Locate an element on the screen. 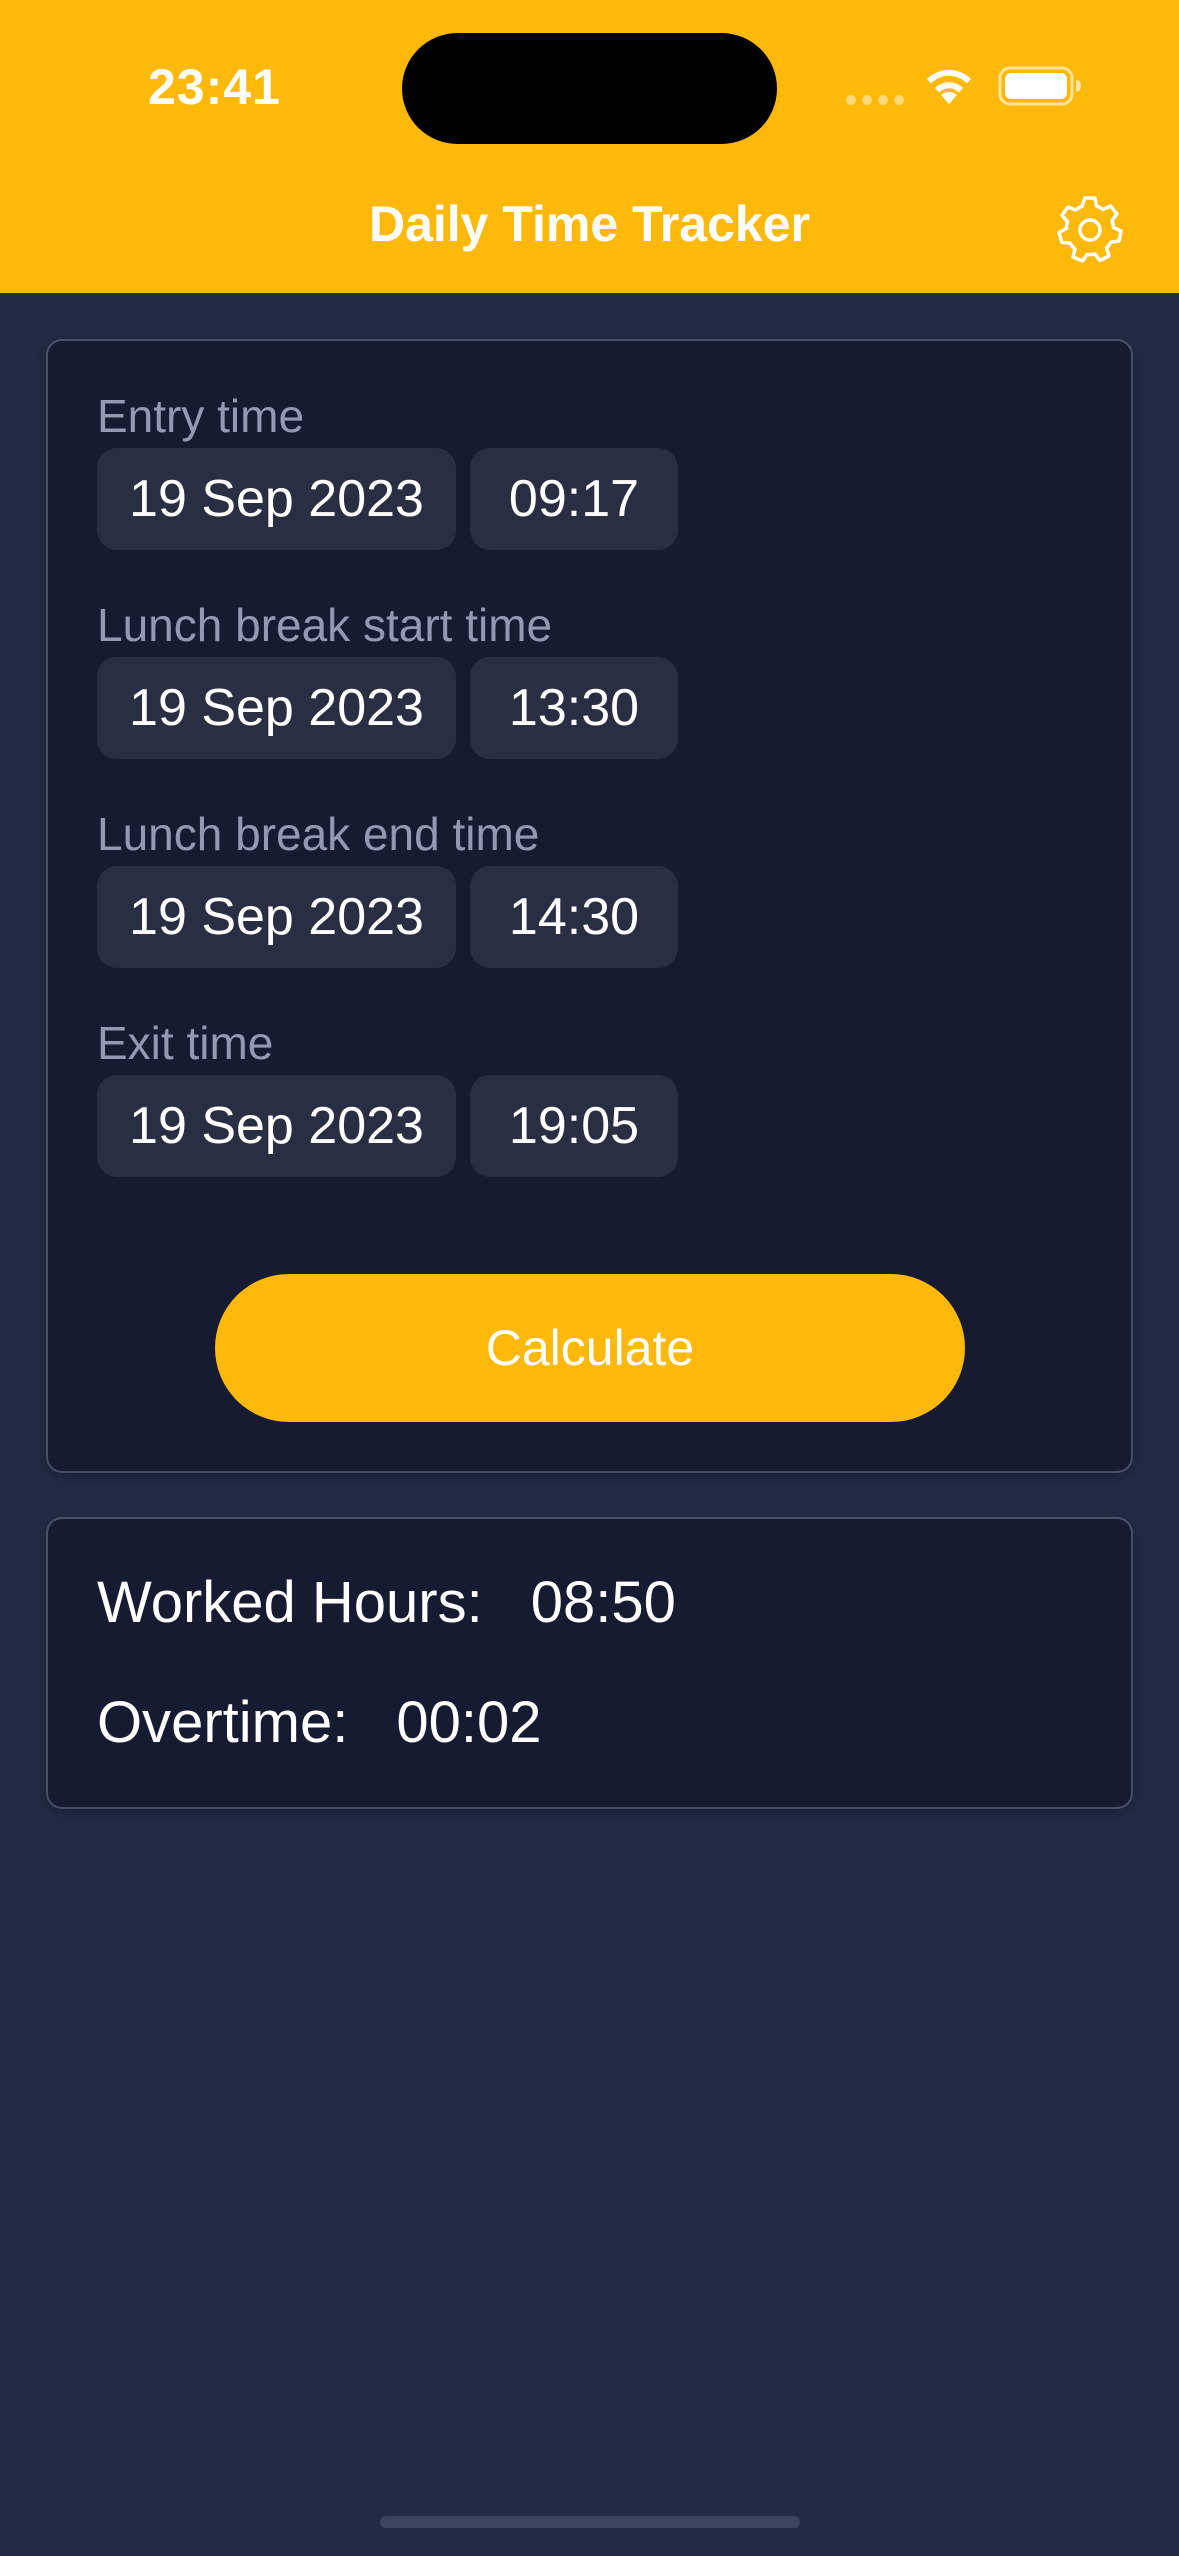 The image size is (1179, 2556). worked-hours-row: Worked Hours: 08:50 is located at coordinates (386, 1602).